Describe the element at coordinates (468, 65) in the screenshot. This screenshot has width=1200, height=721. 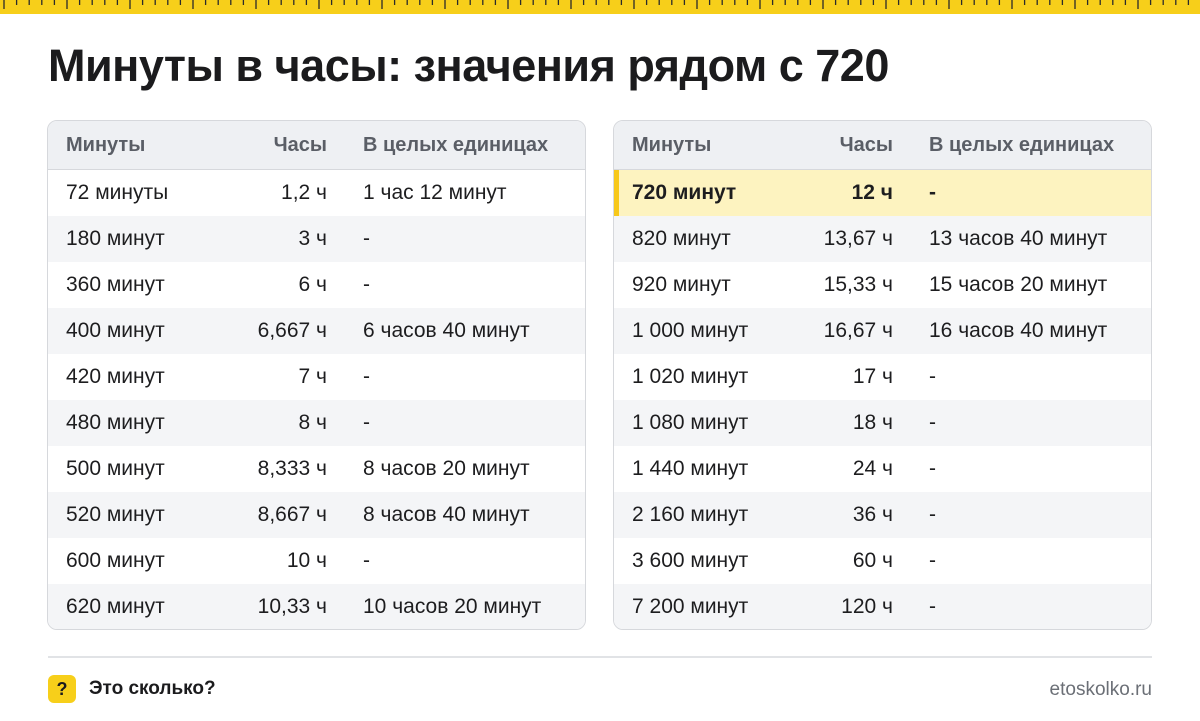
I see `page-title: Минуты в часы: значения рядом с 720` at that location.